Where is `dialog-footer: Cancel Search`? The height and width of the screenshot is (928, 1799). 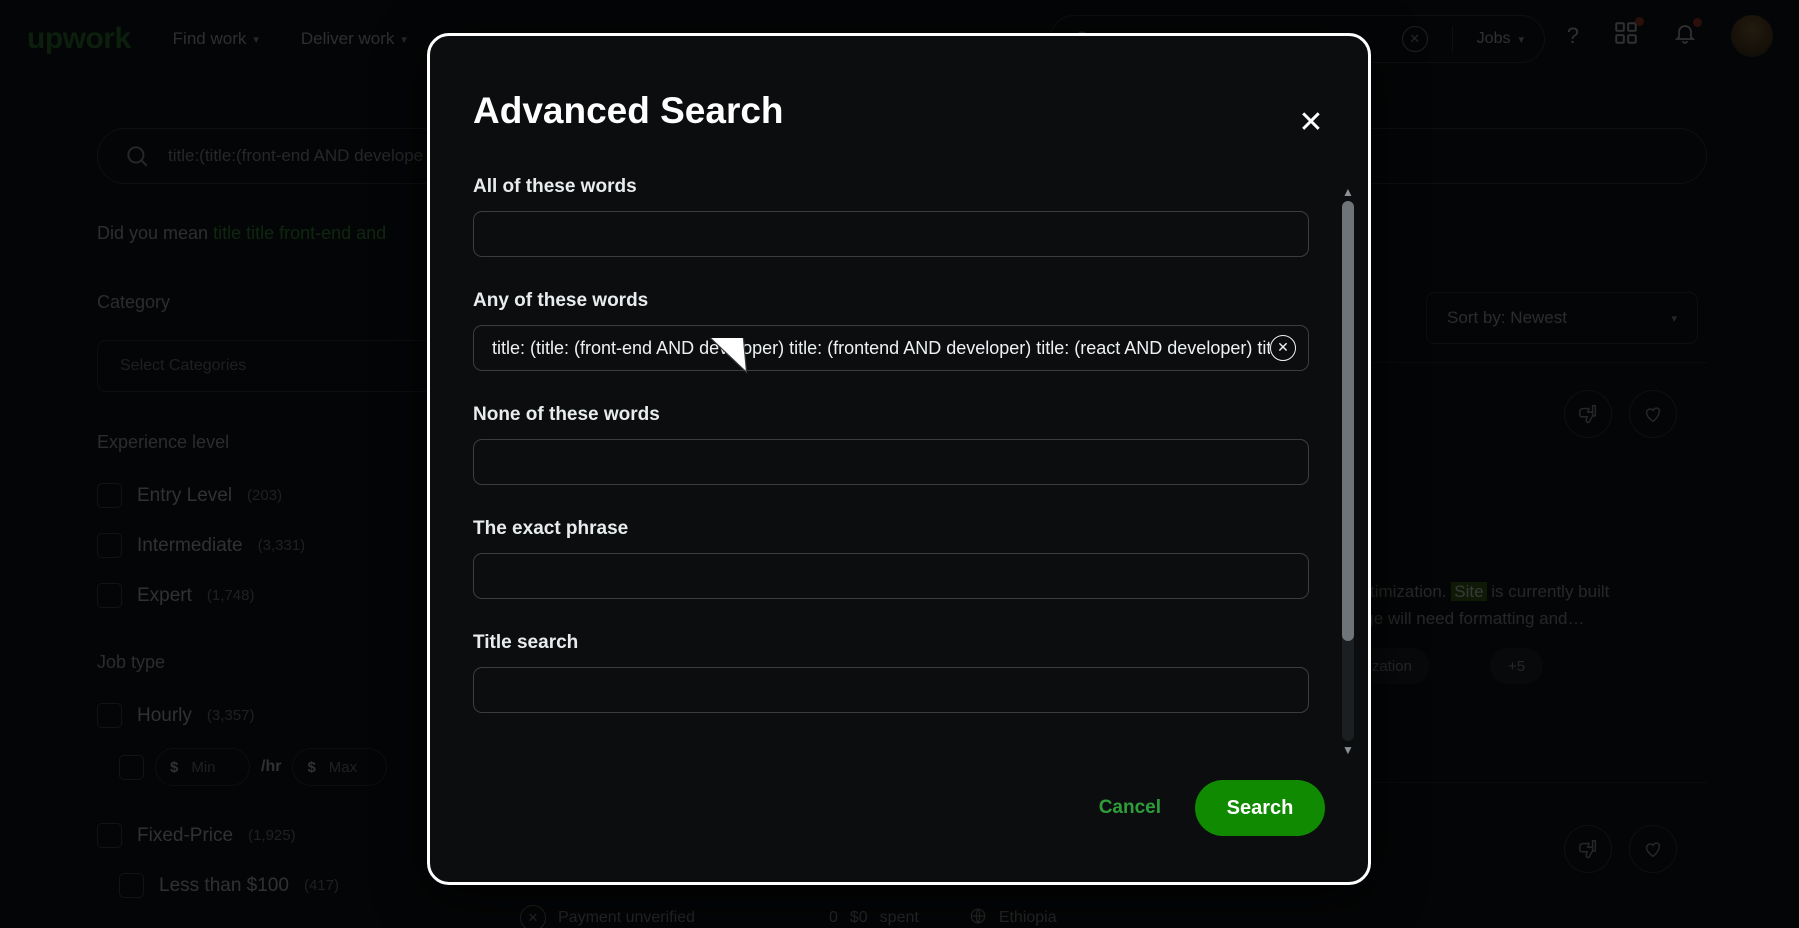 dialog-footer: Cancel Search is located at coordinates (899, 808).